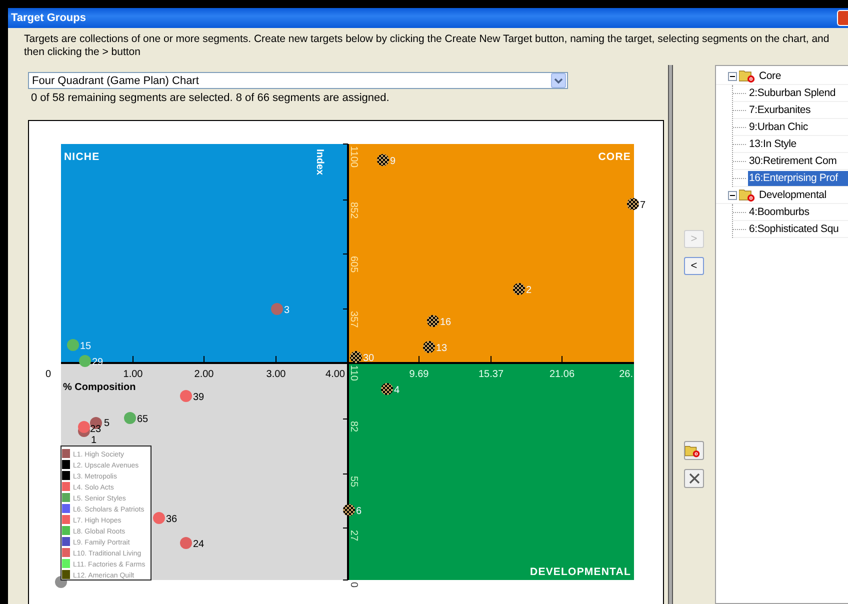 The height and width of the screenshot is (604, 848). Describe the element at coordinates (198, 397) in the screenshot. I see `point-label: 39` at that location.